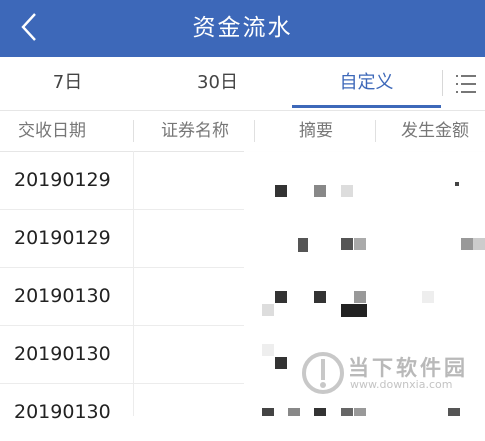 The height and width of the screenshot is (441, 485). I want to click on watermark-url: www.downxia.com, so click(401, 384).